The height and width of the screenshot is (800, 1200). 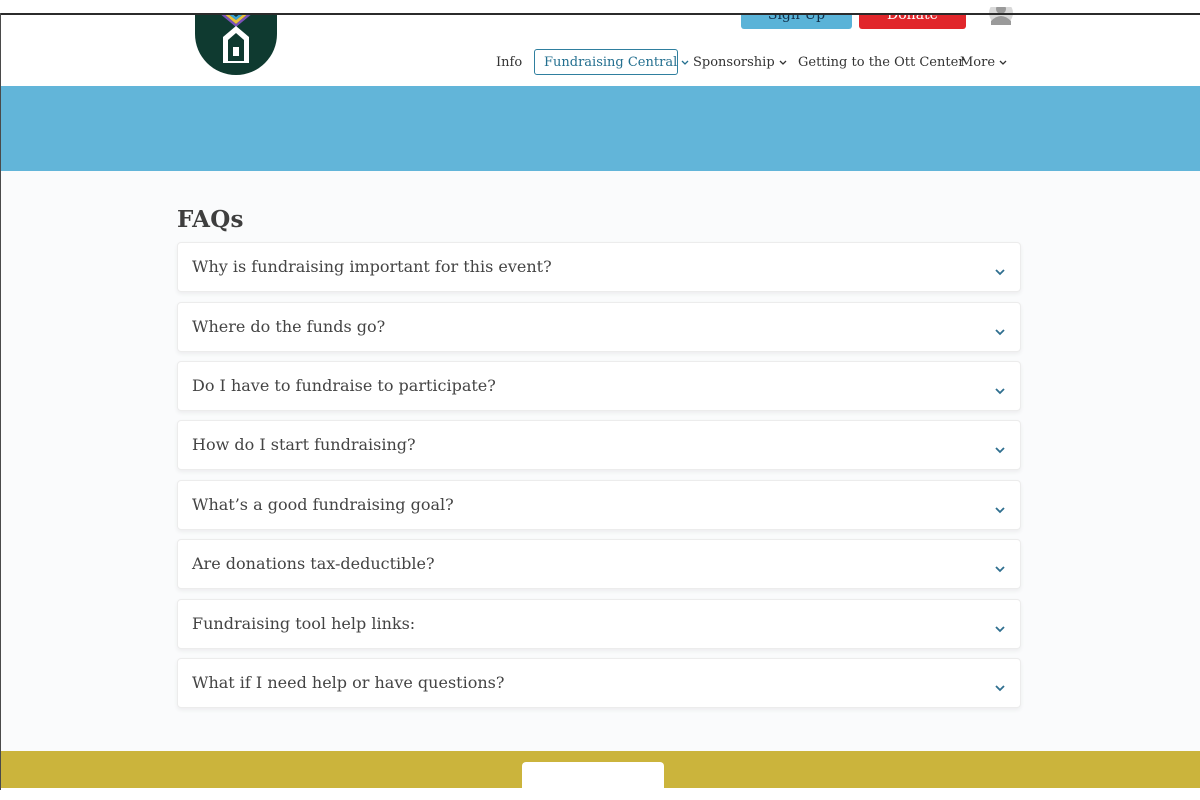 I want to click on nav-item-info: Info, so click(x=509, y=62).